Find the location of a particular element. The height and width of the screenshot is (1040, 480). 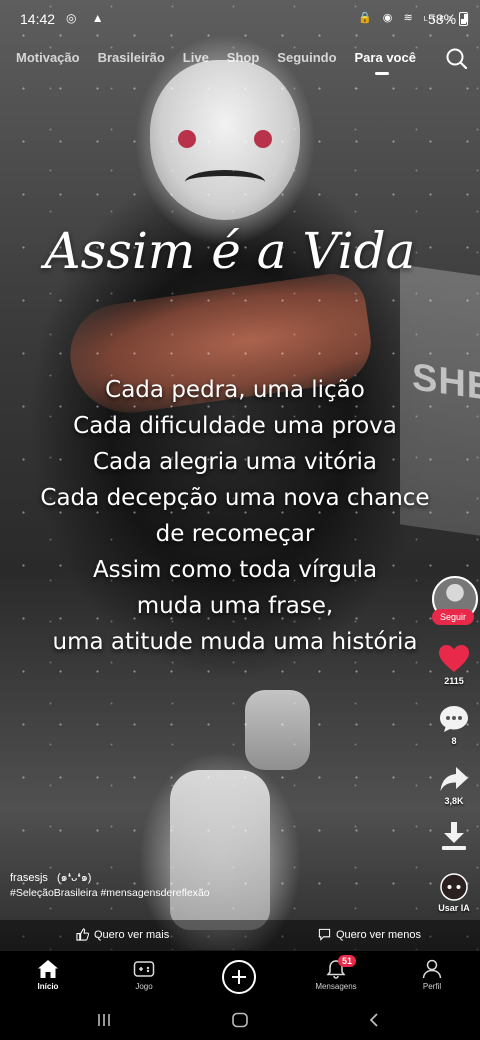

battery: 58% is located at coordinates (448, 19).